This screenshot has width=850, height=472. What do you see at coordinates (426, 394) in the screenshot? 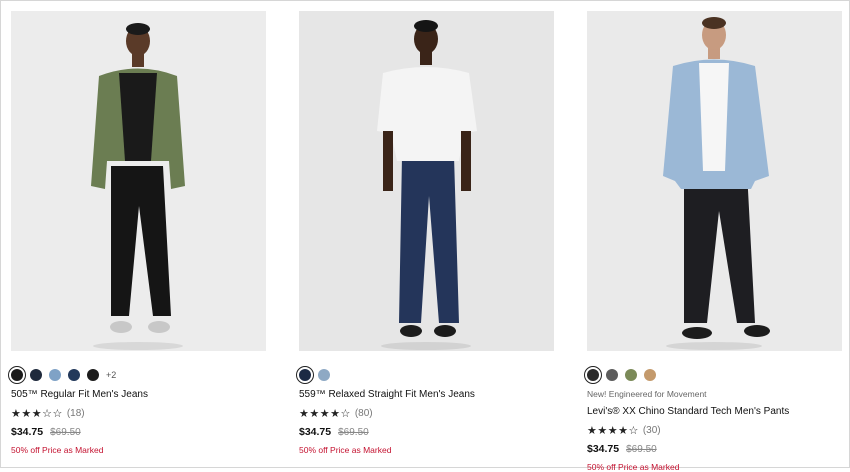
I see `product-name: 559™ Relaxed Straight Fit Men's Jeans` at bounding box center [426, 394].